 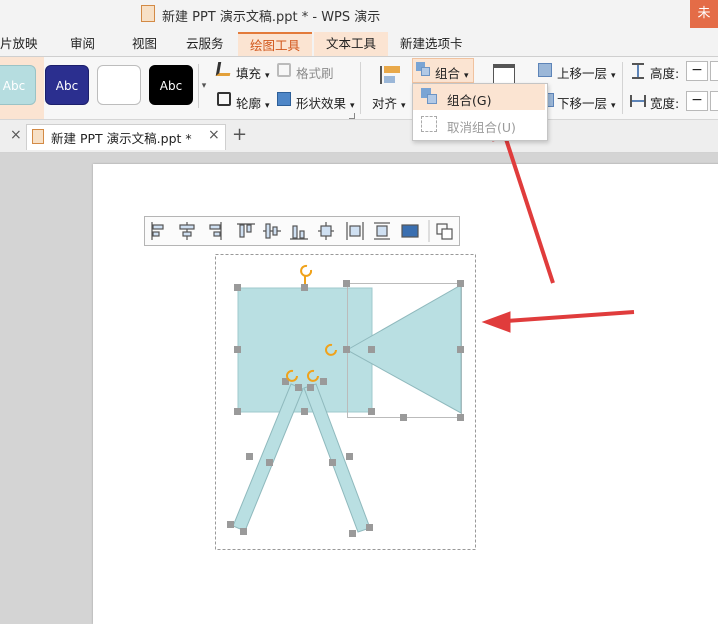 What do you see at coordinates (469, 100) in the screenshot?
I see `menu-item-group-label: 组合(G)` at bounding box center [469, 100].